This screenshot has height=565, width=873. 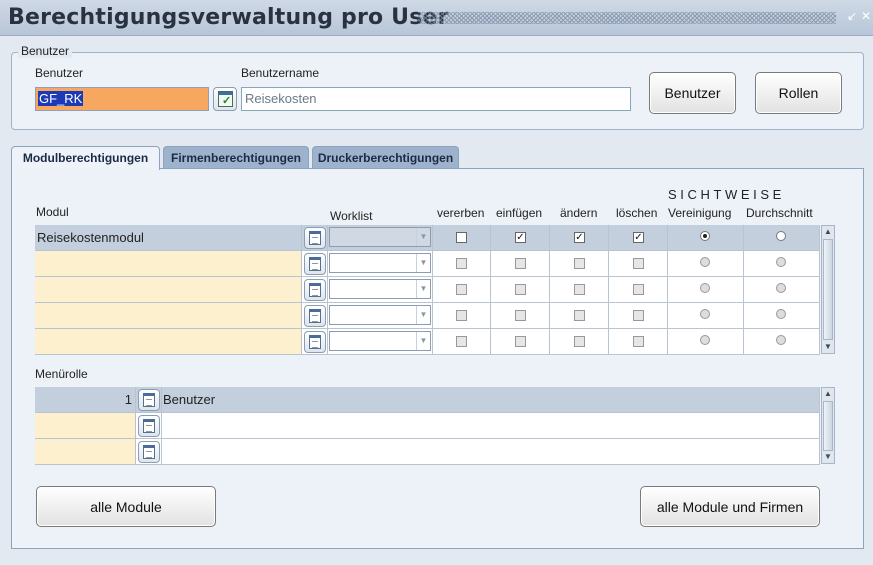 I want to click on aendern-cell, so click(x=579, y=342).